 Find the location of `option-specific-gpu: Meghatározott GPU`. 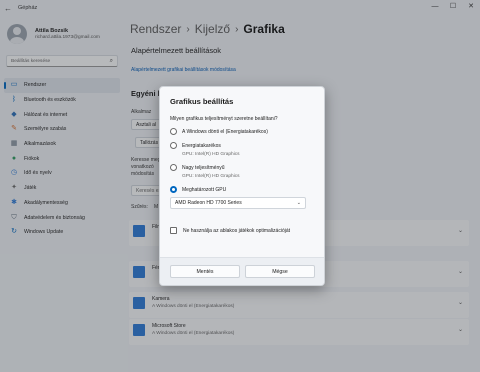

option-specific-gpu: Meghatározott GPU is located at coordinates (198, 189).